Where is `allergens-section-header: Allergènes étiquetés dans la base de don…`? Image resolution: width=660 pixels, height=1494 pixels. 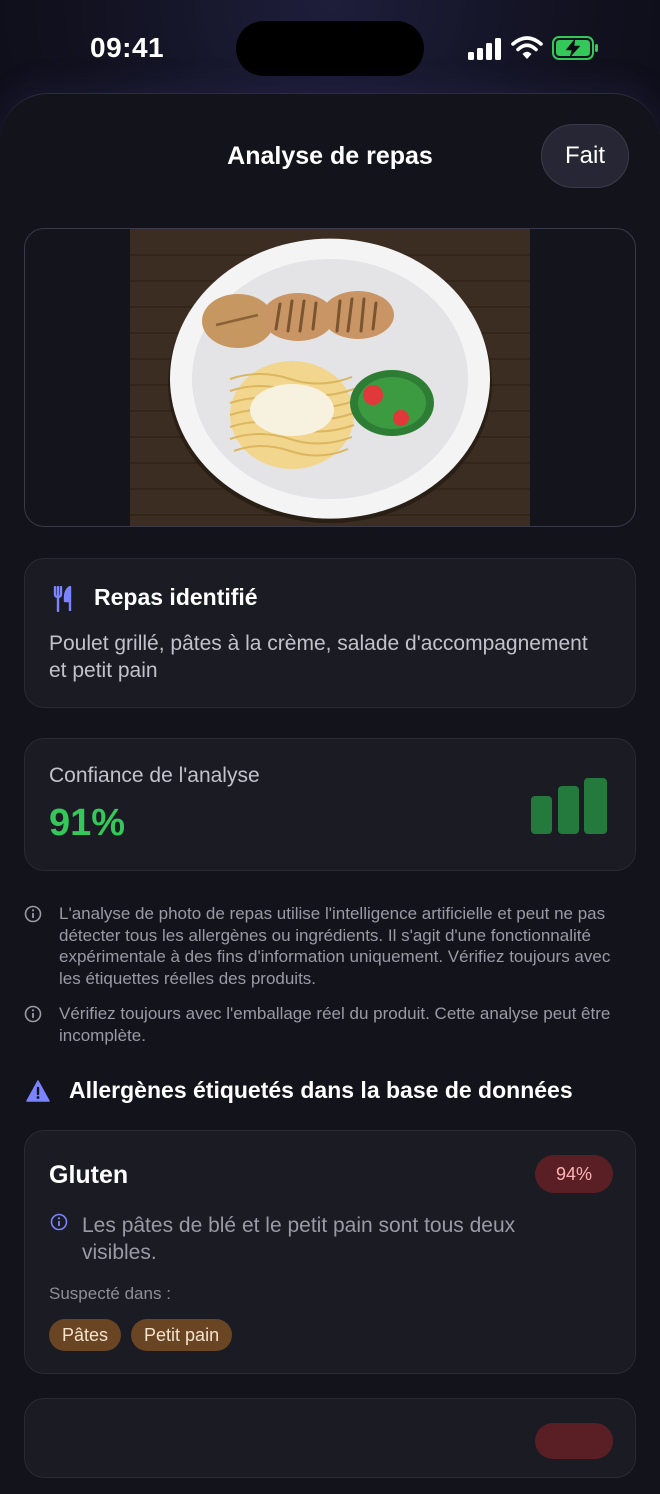 allergens-section-header: Allergènes étiquetés dans la base de don… is located at coordinates (336, 1092).